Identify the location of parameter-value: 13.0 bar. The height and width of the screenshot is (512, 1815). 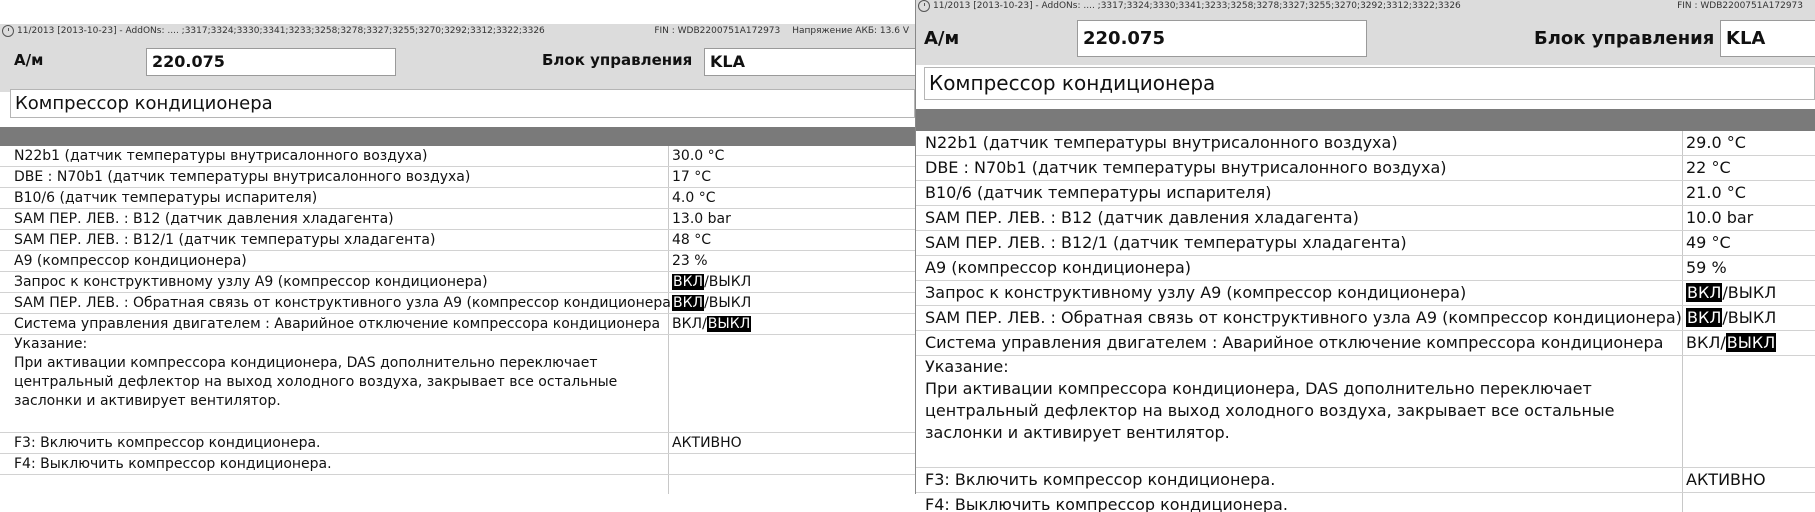
(701, 219).